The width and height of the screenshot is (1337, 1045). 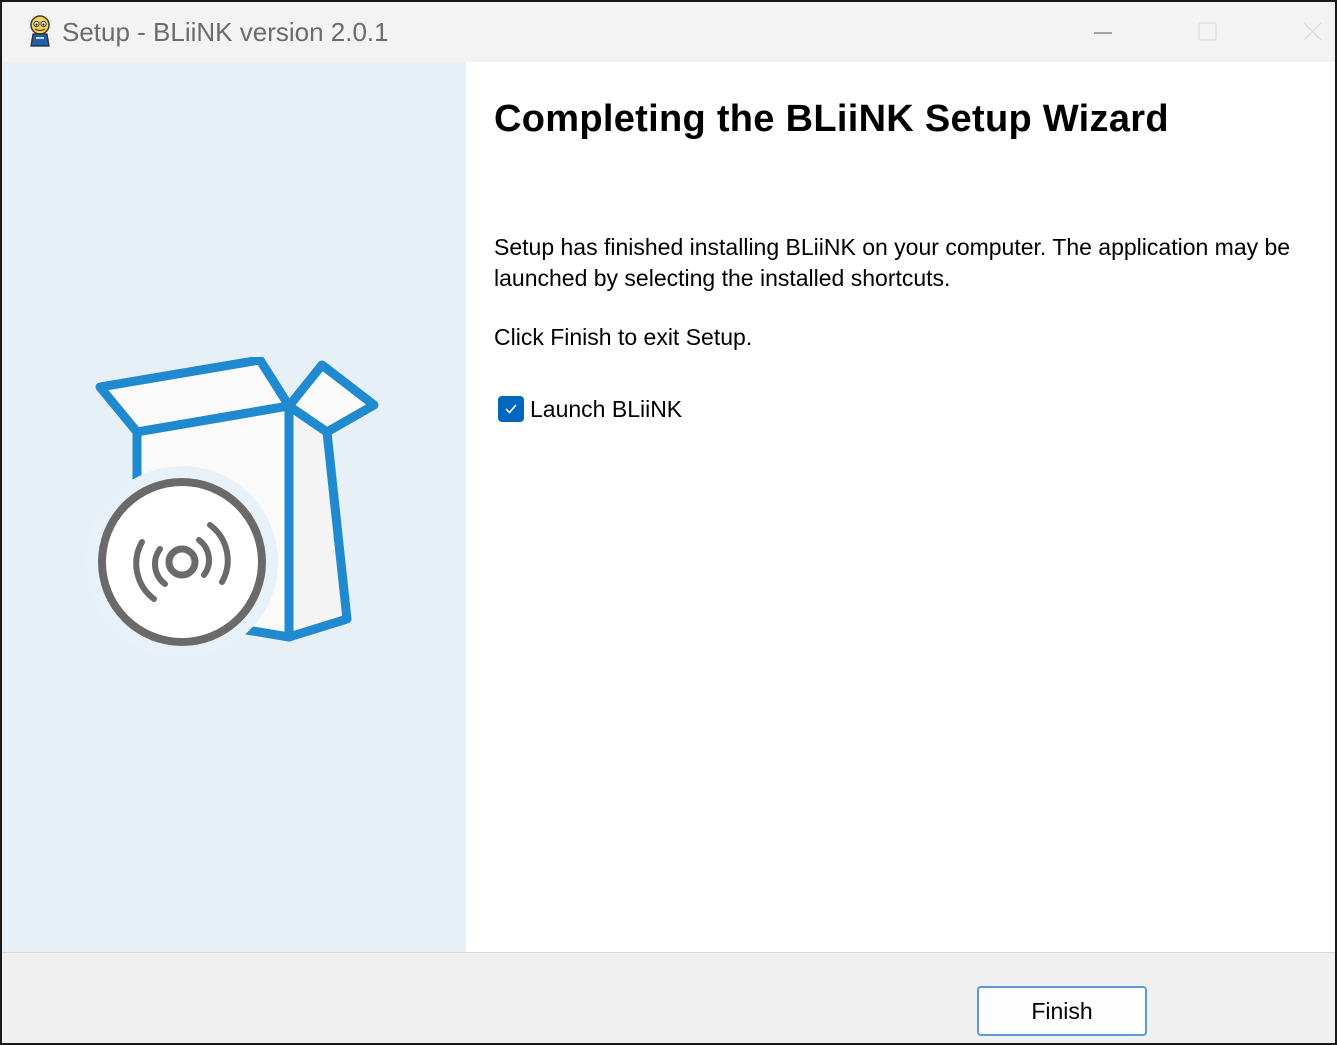 I want to click on window-title: Setup - BLiiNK version 2.0.1, so click(x=225, y=32).